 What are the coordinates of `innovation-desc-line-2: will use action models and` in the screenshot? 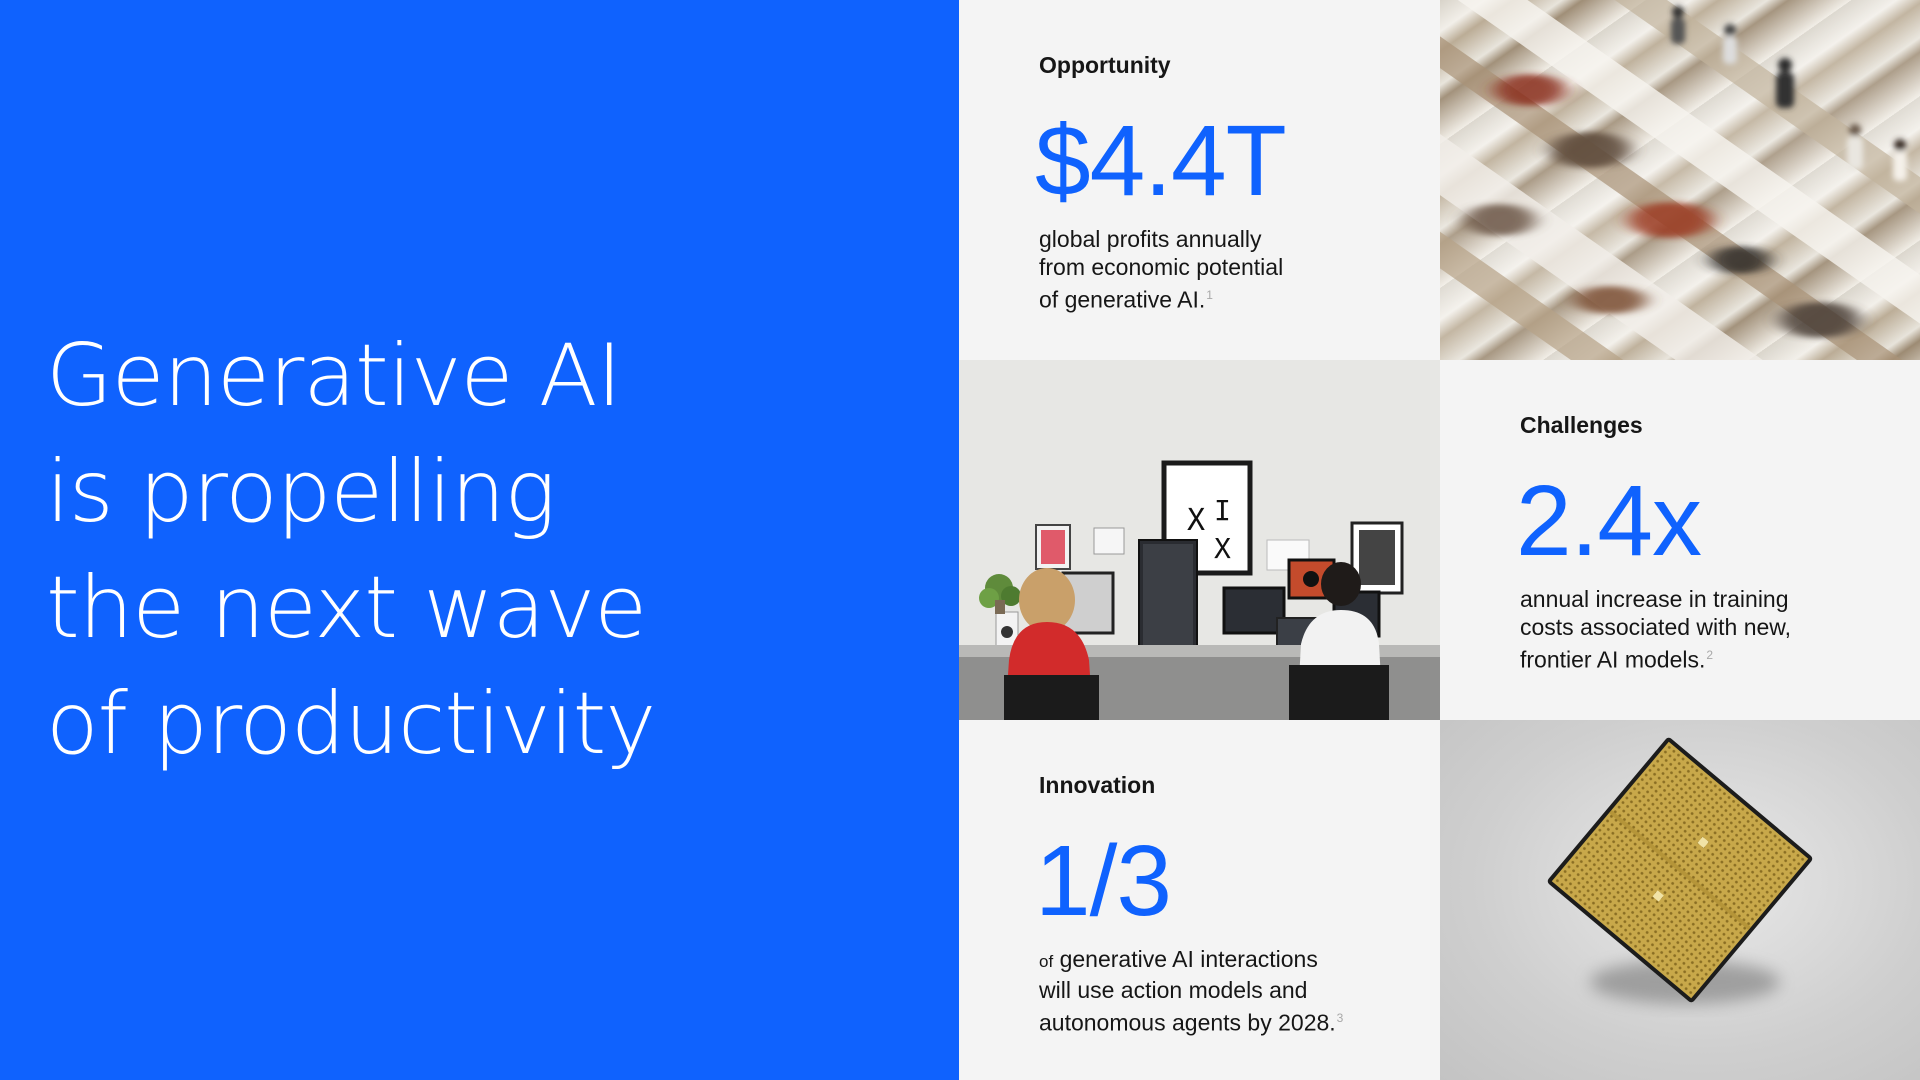 It's located at (1173, 990).